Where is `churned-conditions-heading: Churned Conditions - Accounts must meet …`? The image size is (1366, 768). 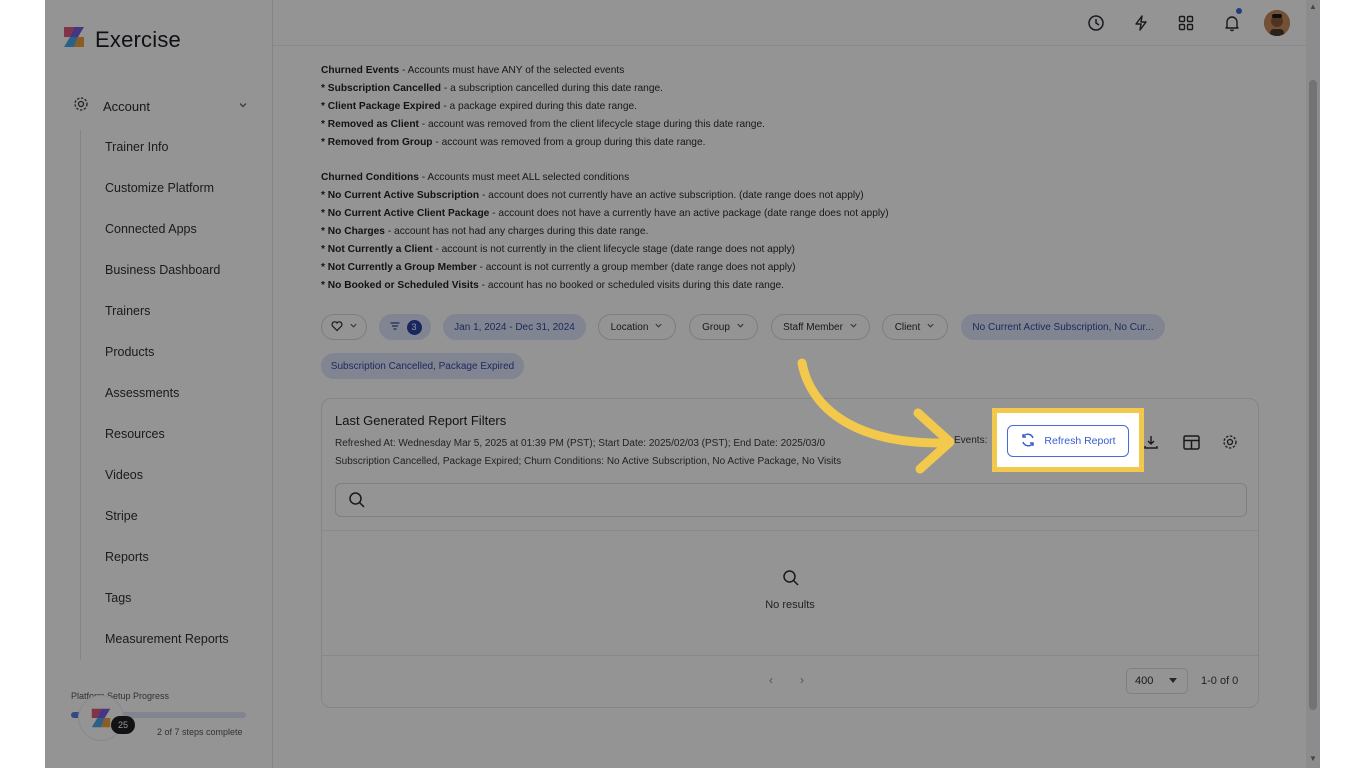 churned-conditions-heading: Churned Conditions - Accounts must meet … is located at coordinates (475, 177).